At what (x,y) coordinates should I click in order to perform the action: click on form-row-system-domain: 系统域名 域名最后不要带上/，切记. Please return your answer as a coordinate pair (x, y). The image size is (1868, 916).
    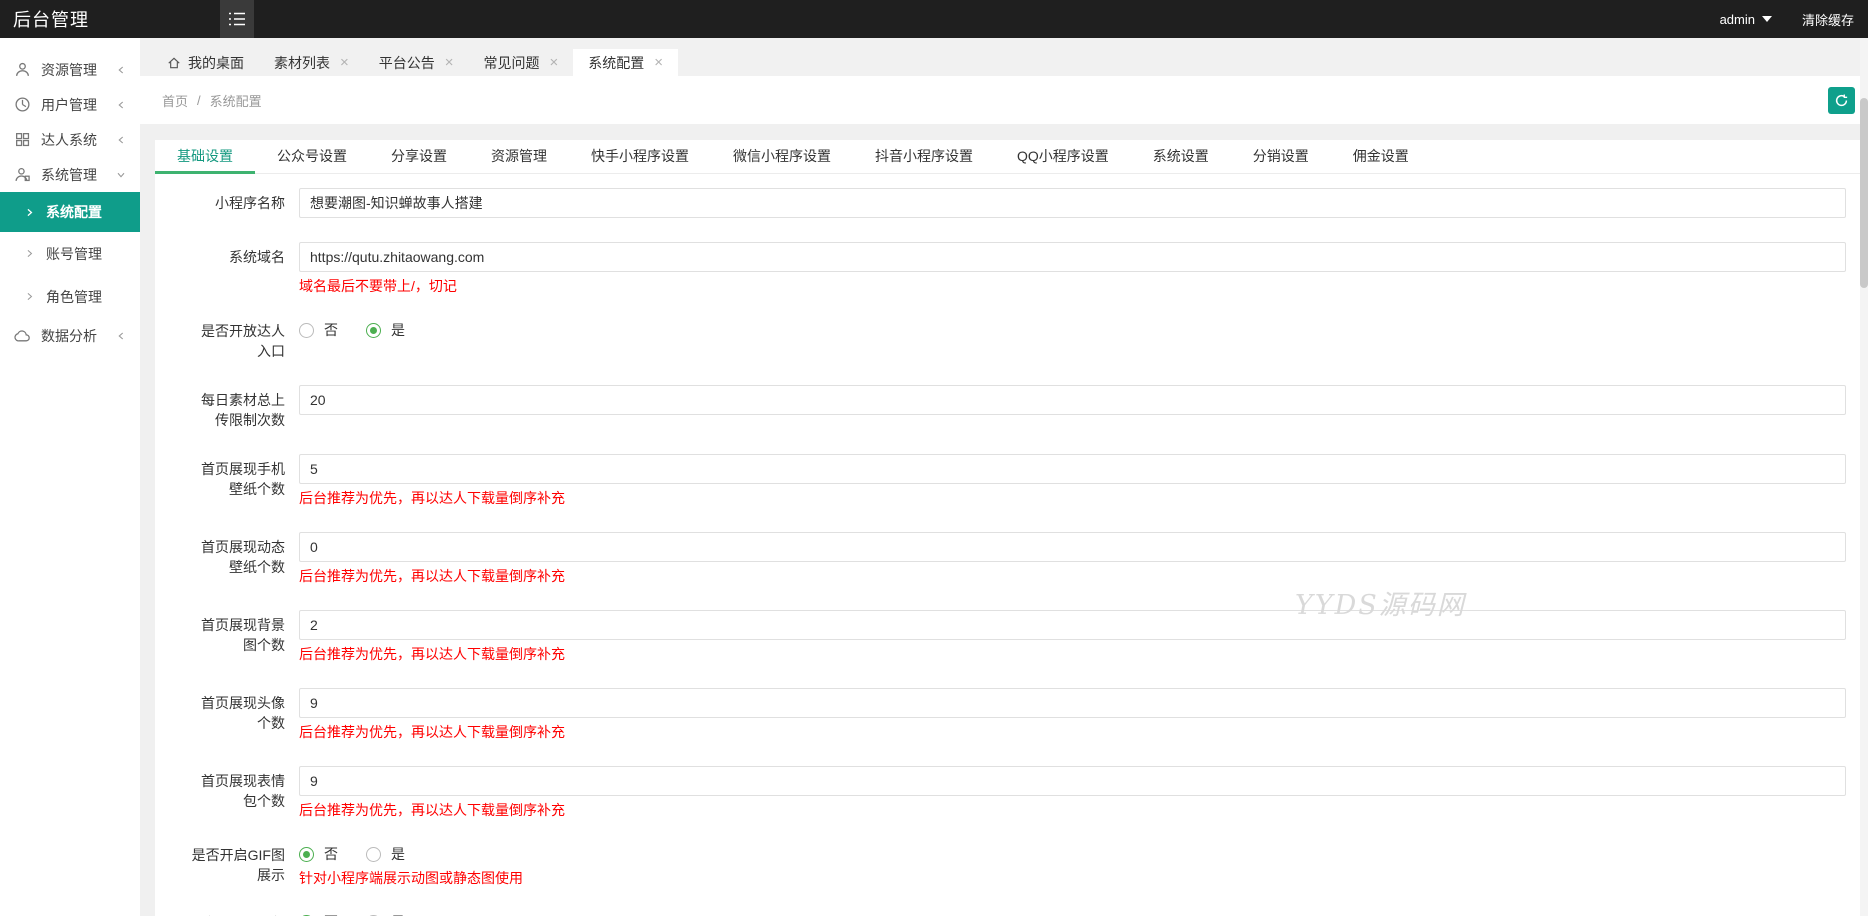
    Looking at the image, I should click on (1000, 269).